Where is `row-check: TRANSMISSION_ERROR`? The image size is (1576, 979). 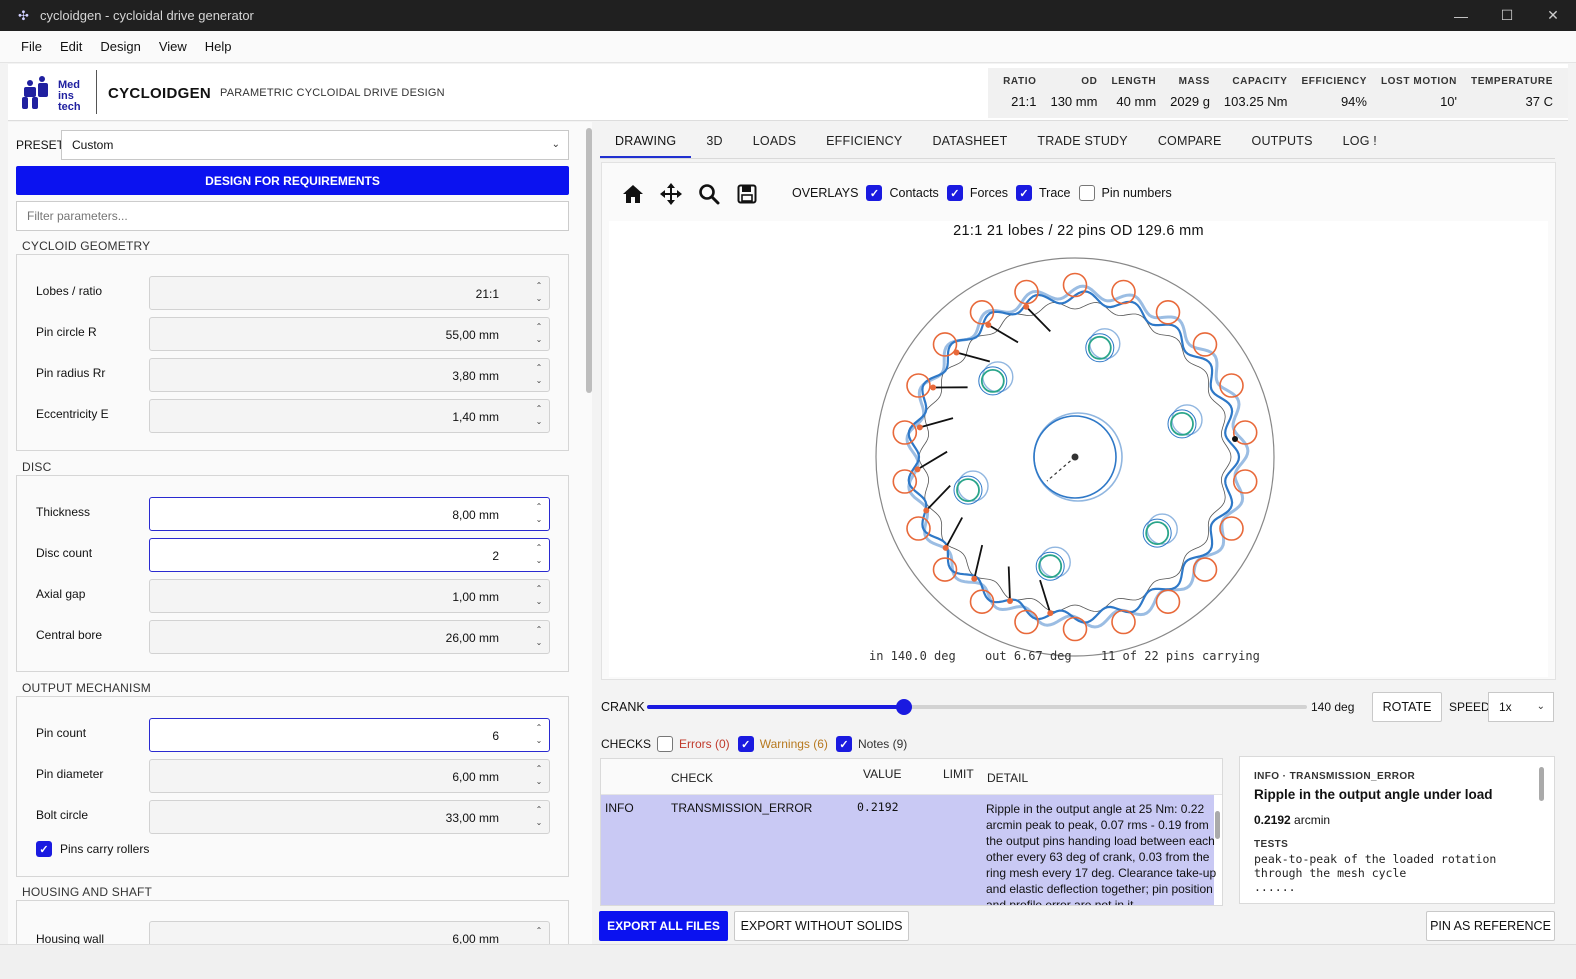 row-check: TRANSMISSION_ERROR is located at coordinates (742, 808).